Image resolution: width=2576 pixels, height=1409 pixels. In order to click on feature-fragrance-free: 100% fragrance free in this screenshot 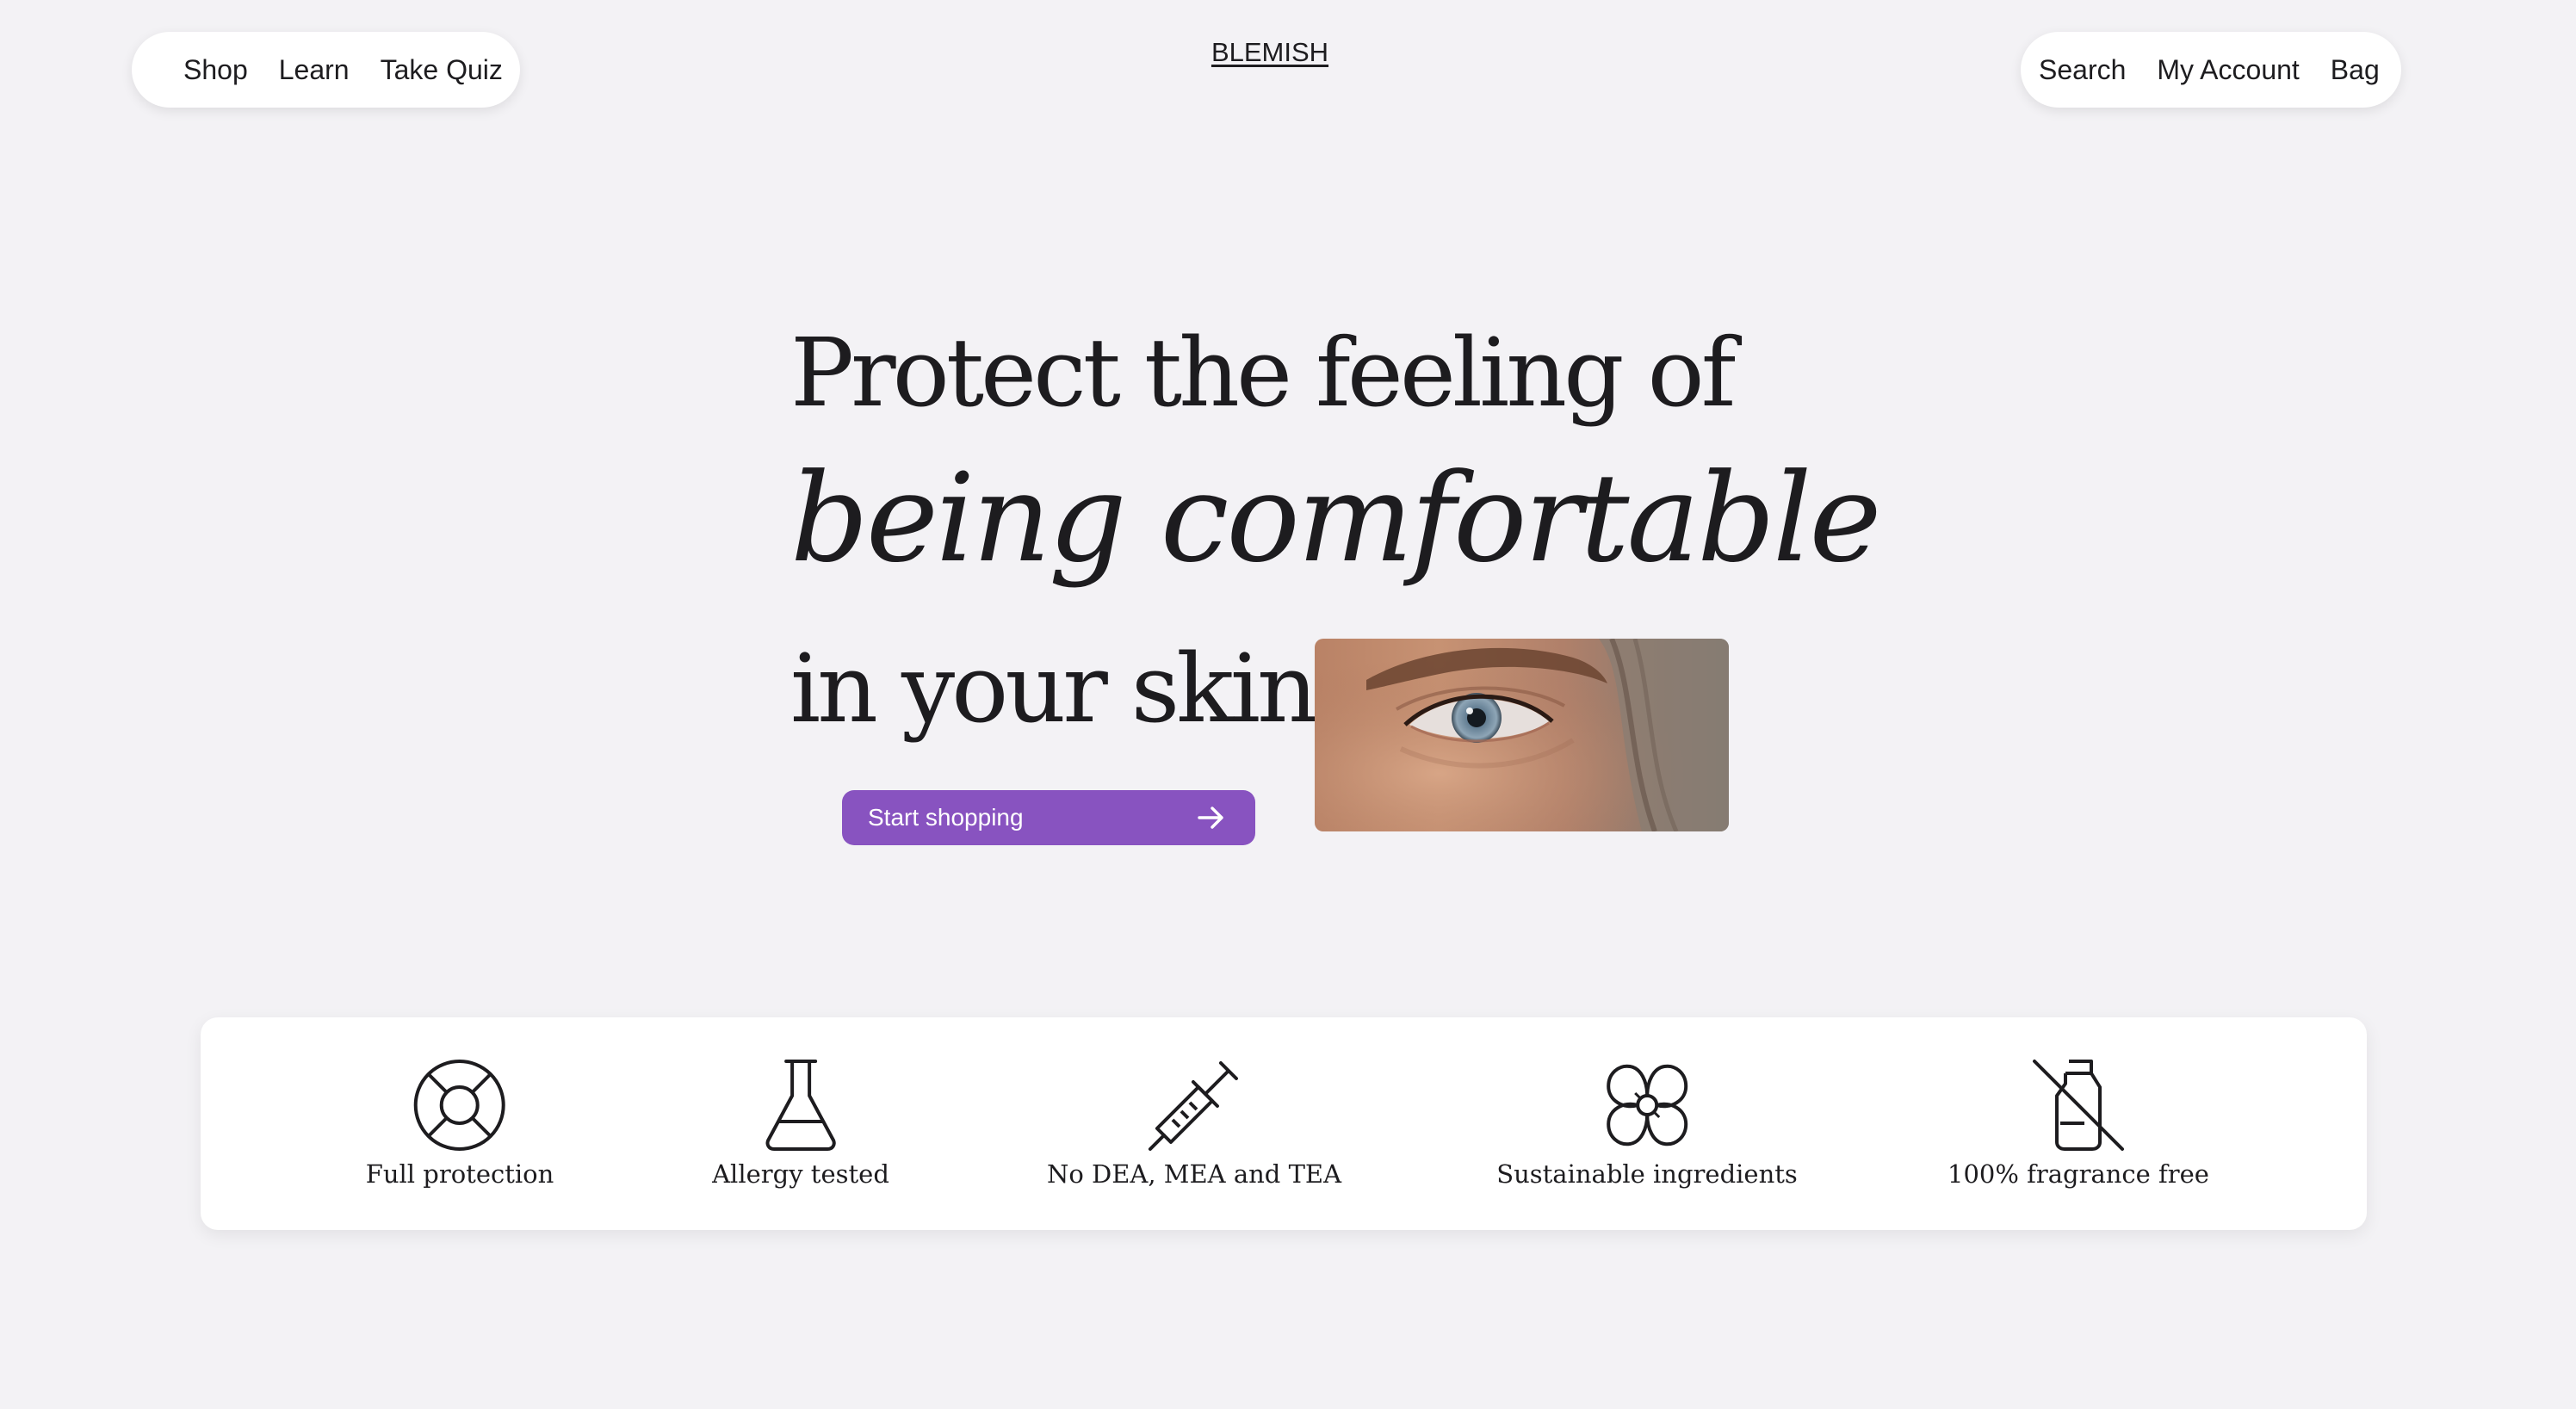, I will do `click(2078, 1123)`.